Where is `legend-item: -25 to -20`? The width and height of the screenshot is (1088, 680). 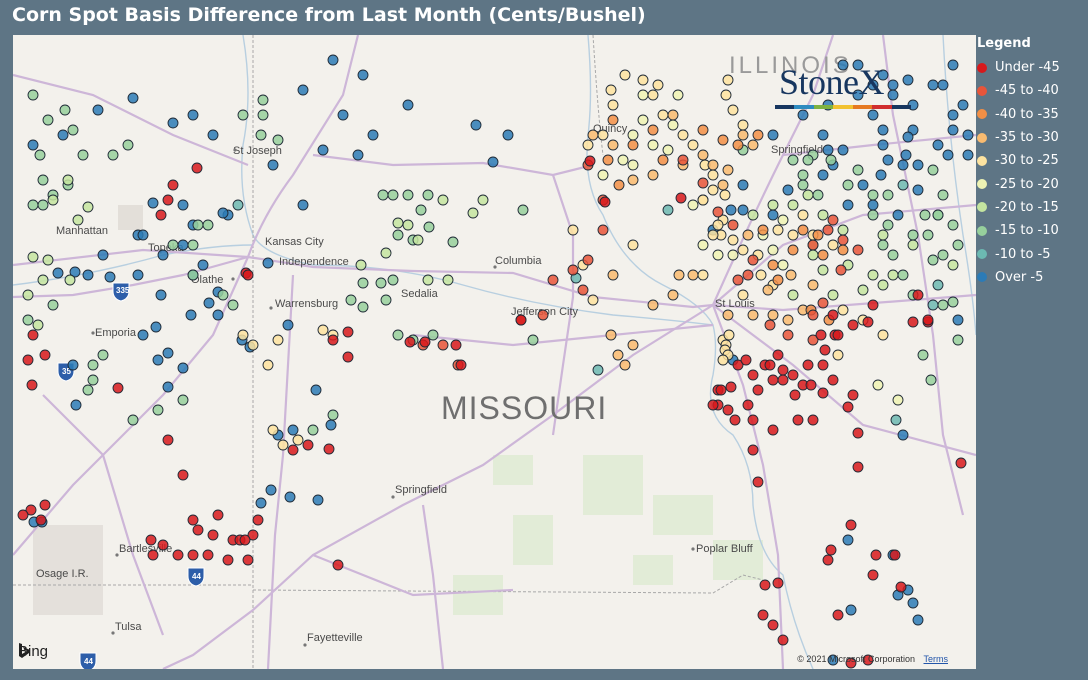
legend-item: -25 to -20 is located at coordinates (1032, 183).